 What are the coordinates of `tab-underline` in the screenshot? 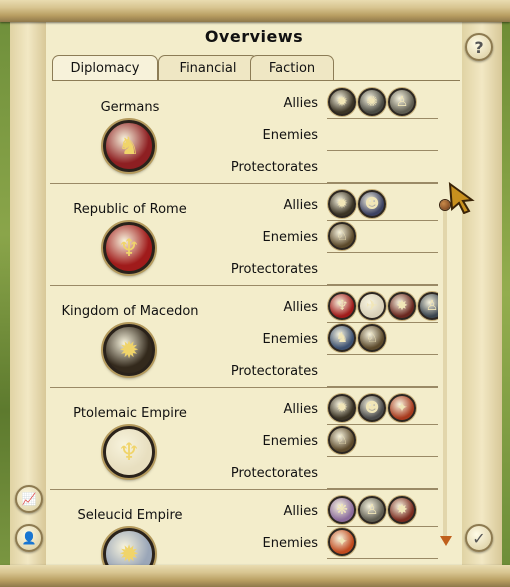 It's located at (256, 80).